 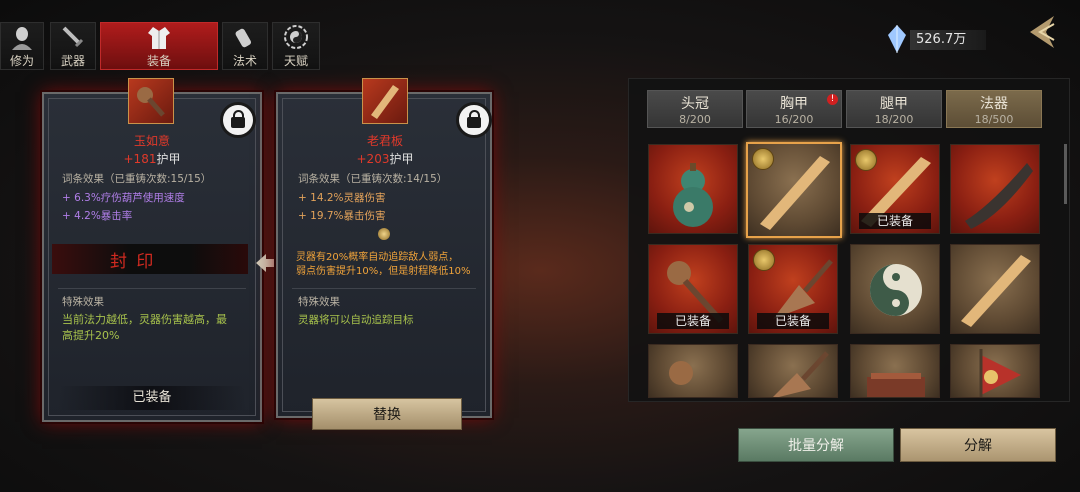 What do you see at coordinates (801, 374) in the screenshot?
I see `whisk-item-icon` at bounding box center [801, 374].